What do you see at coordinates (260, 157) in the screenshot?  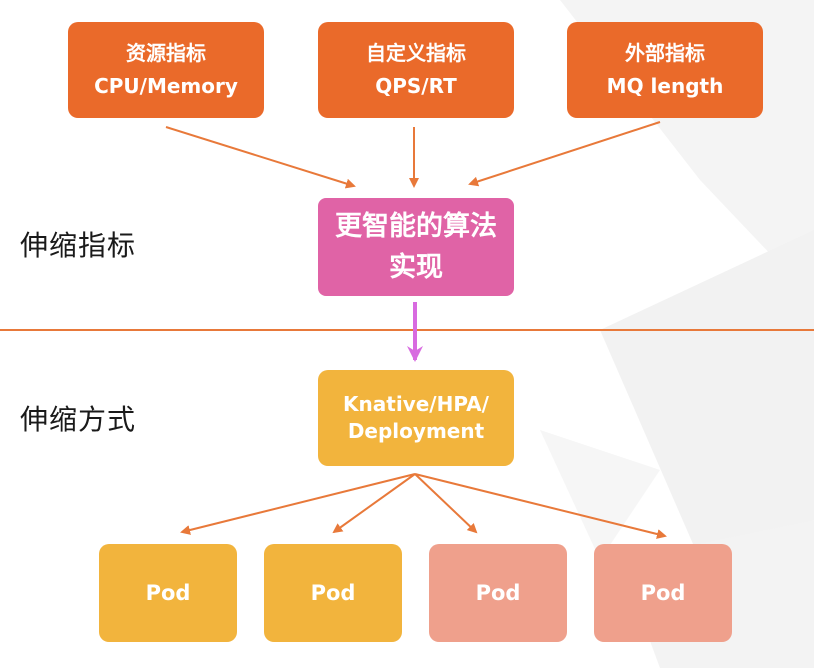 I see `arrow-resource-to-algorithm` at bounding box center [260, 157].